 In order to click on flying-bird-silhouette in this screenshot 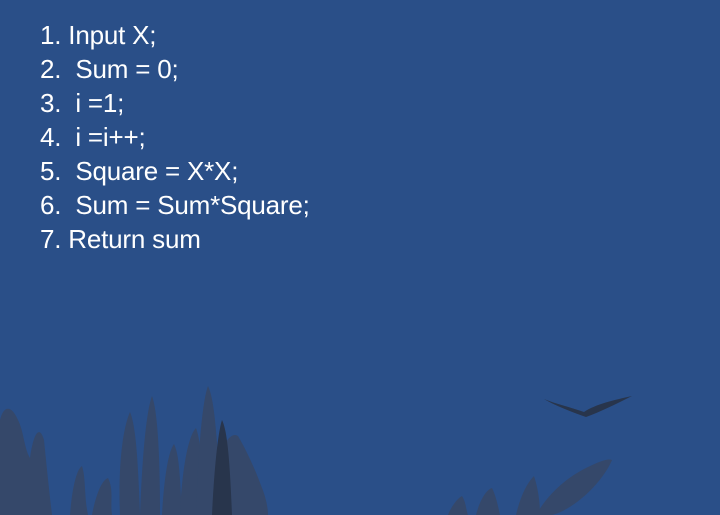, I will do `click(588, 406)`.